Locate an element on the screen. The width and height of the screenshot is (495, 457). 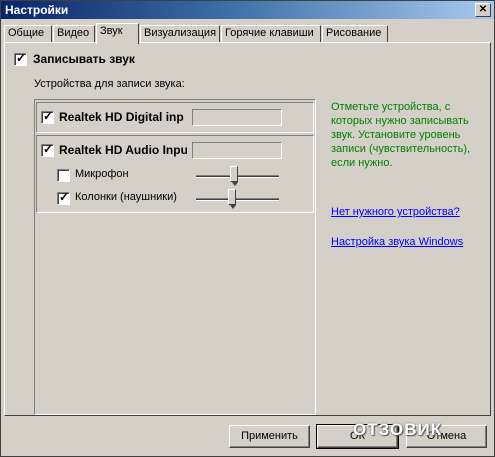
record-sound-checkbox: ✓ is located at coordinates (20, 58).